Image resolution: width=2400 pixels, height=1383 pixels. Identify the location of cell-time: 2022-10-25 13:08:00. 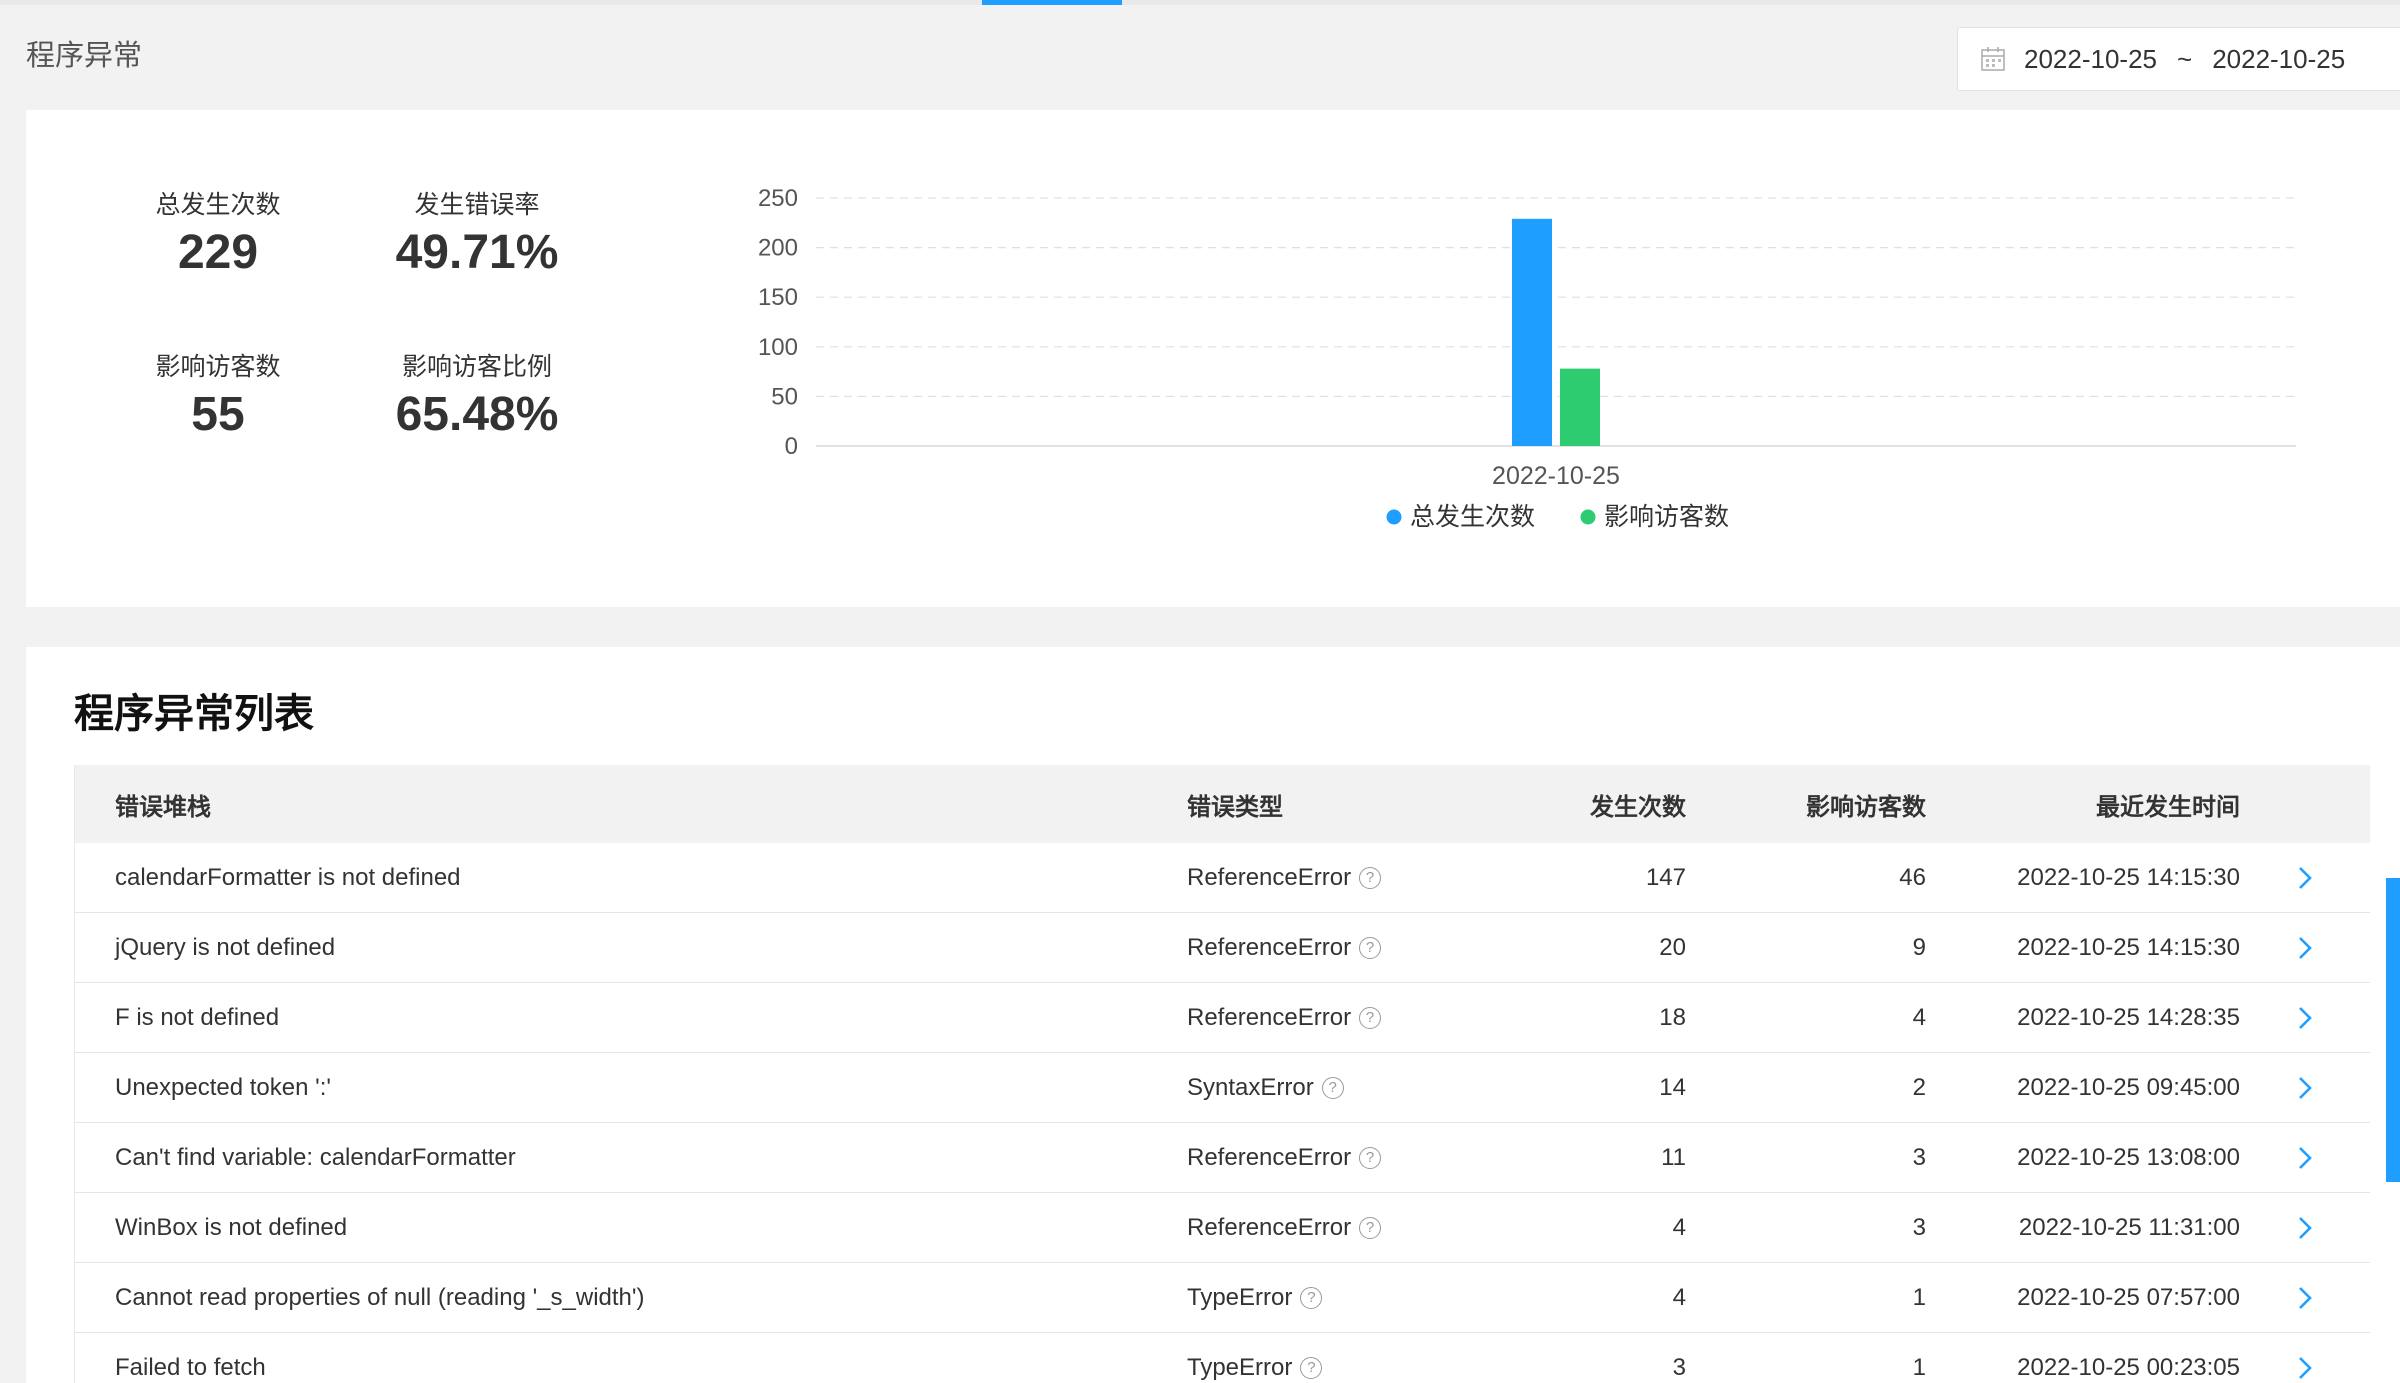
(2128, 1157).